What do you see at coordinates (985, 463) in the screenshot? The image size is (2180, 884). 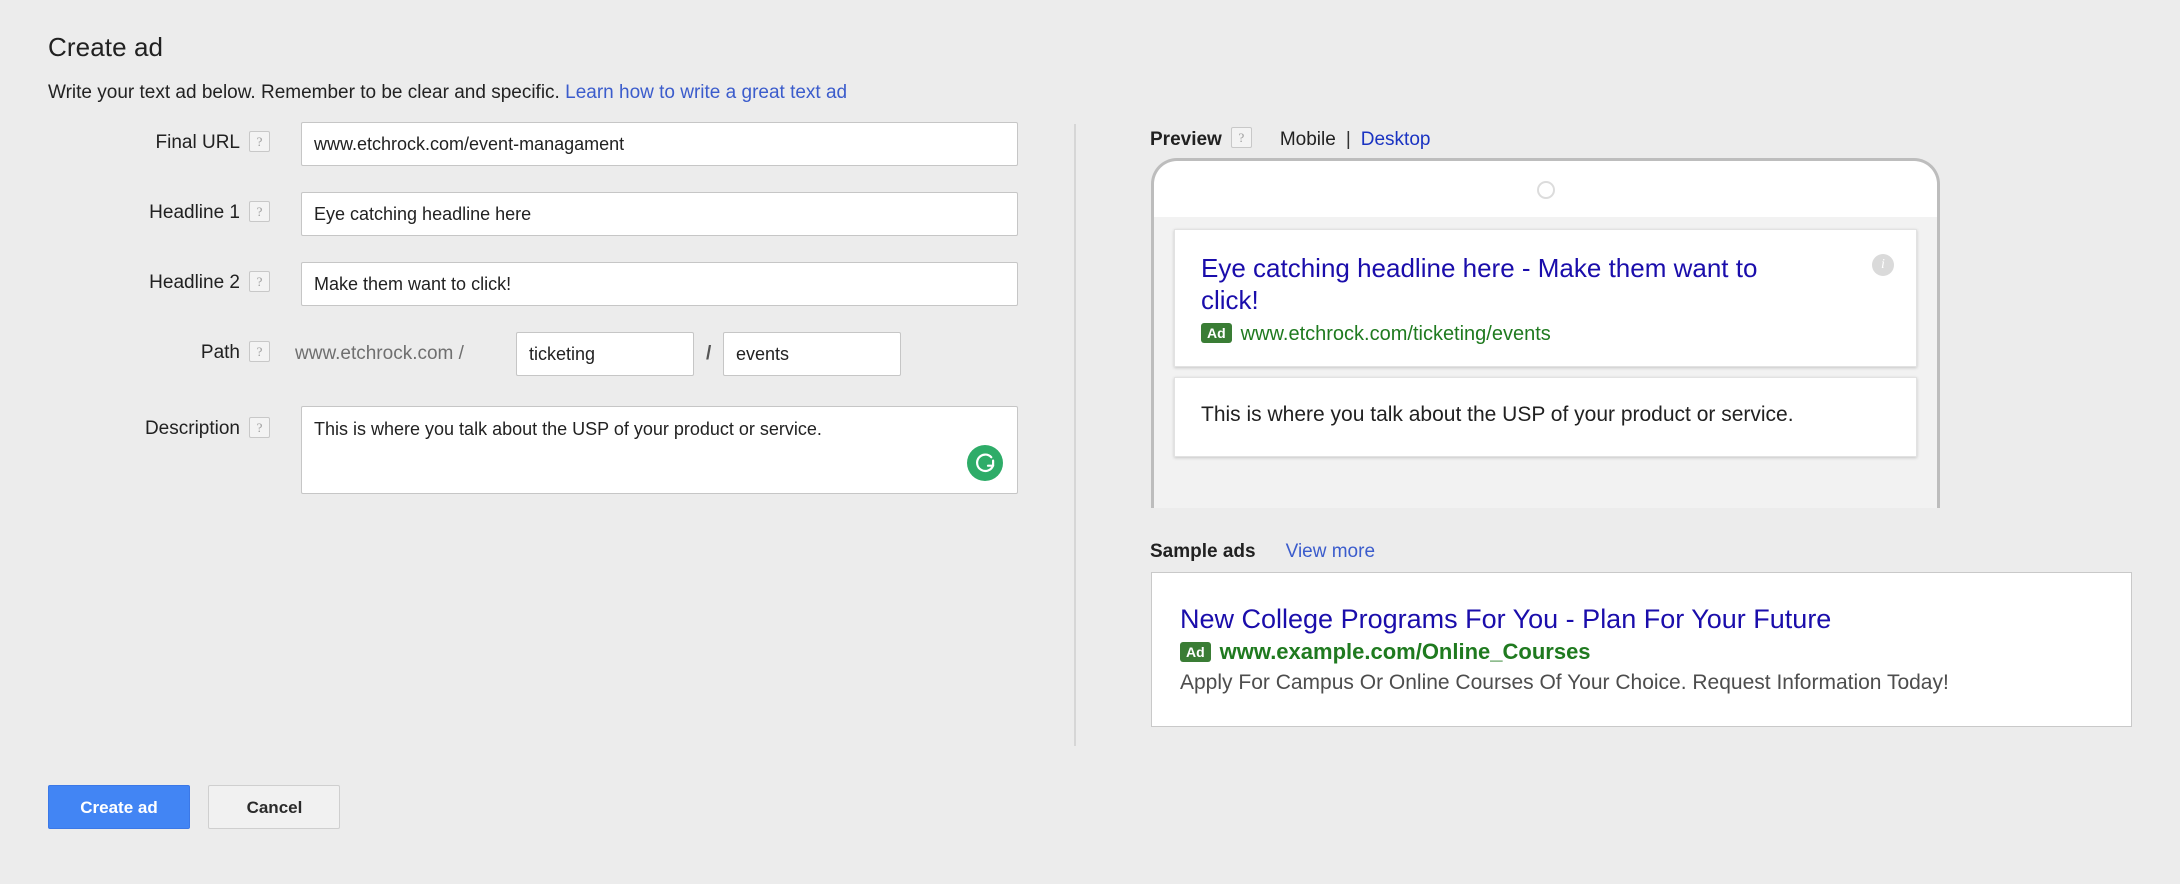 I see `grammarly-icon` at bounding box center [985, 463].